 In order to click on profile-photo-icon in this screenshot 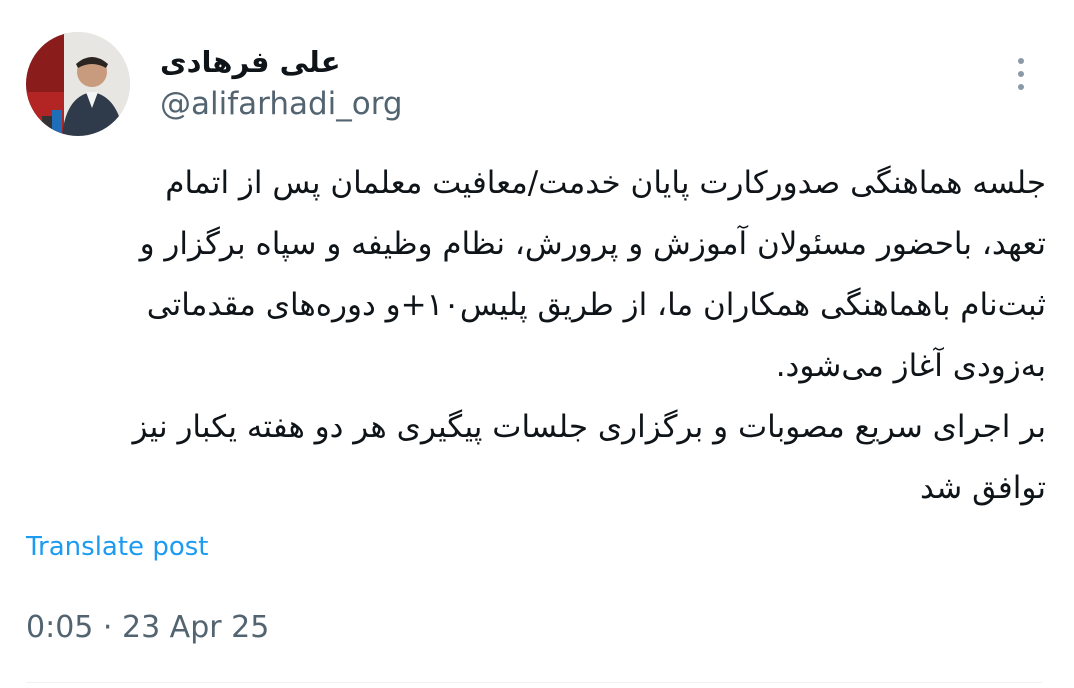, I will do `click(78, 84)`.